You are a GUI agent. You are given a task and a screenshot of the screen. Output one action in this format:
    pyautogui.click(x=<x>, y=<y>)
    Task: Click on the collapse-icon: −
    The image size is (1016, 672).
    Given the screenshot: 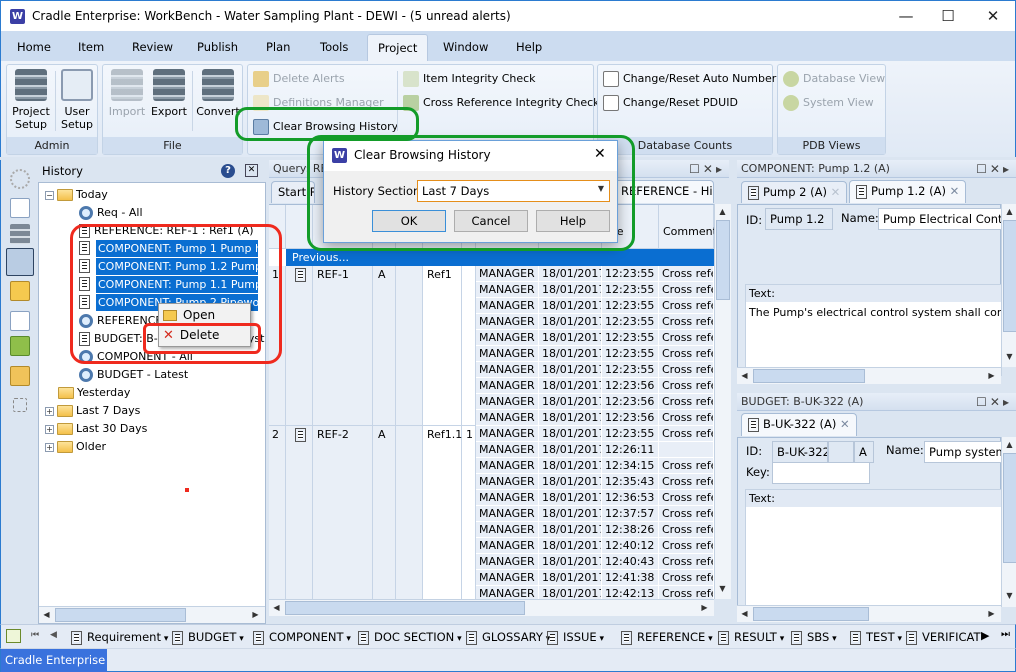 What is the action you would take?
    pyautogui.click(x=49, y=195)
    